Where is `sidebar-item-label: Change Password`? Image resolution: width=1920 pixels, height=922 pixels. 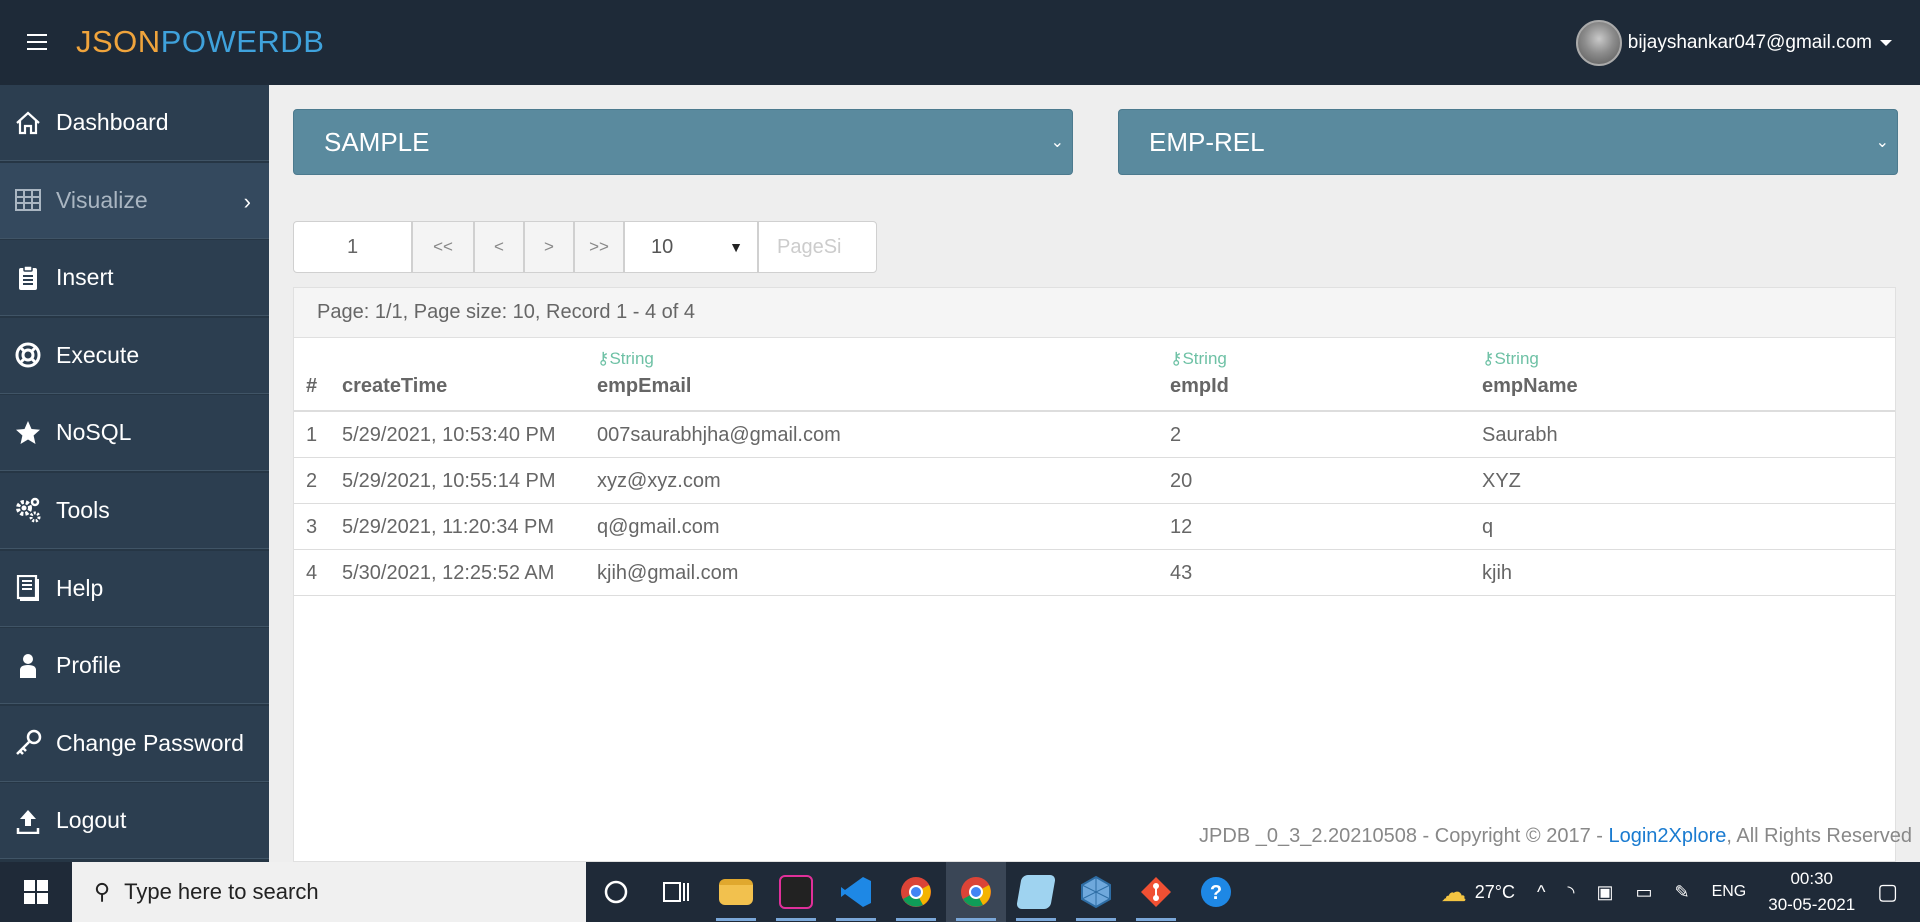
sidebar-item-label: Change Password is located at coordinates (150, 742).